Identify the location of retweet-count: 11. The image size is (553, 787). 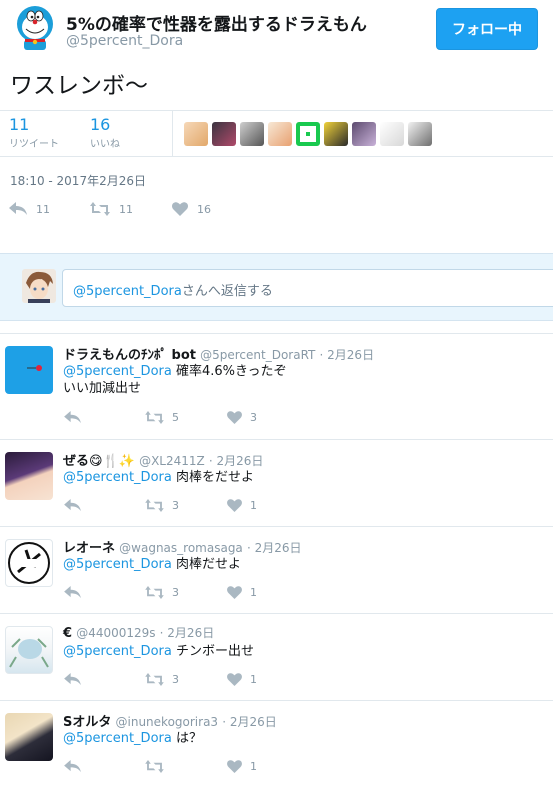
(126, 209).